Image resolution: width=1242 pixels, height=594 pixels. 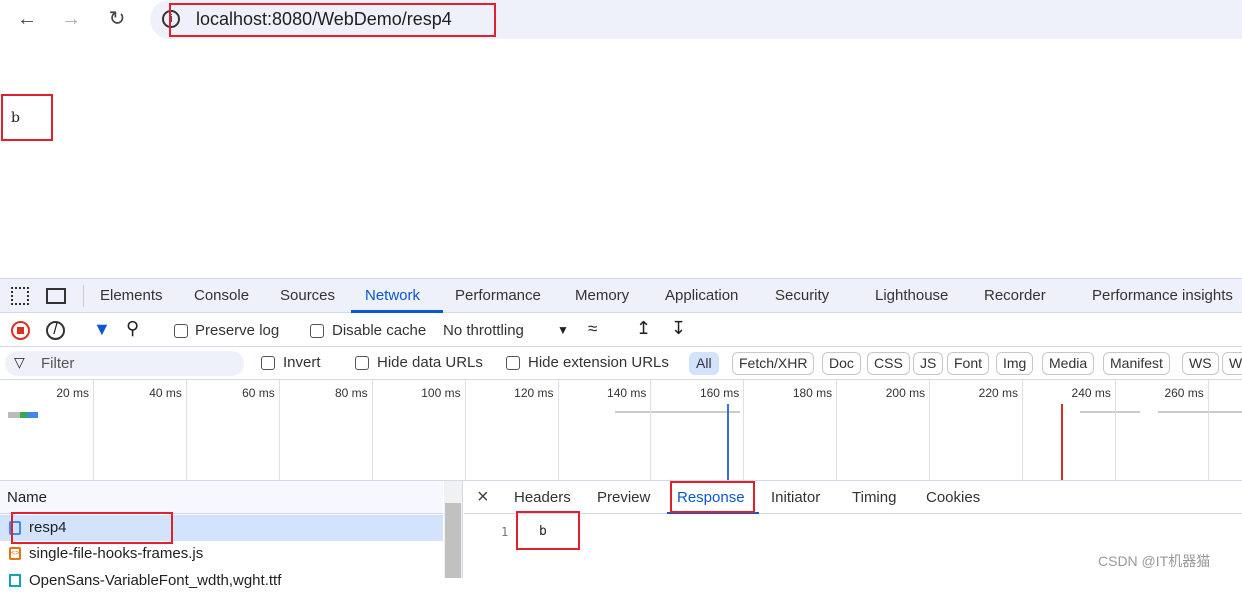 I want to click on export-har-icon: ↧, so click(x=678, y=328).